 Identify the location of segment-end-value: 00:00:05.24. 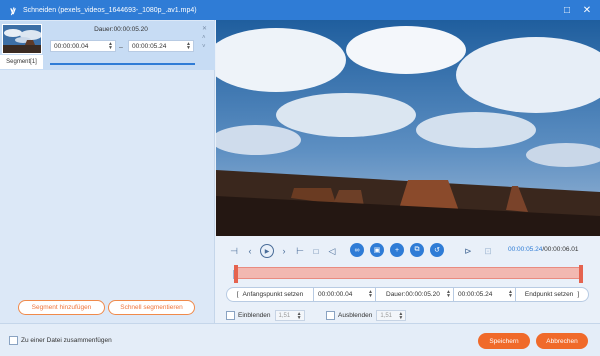
(149, 46).